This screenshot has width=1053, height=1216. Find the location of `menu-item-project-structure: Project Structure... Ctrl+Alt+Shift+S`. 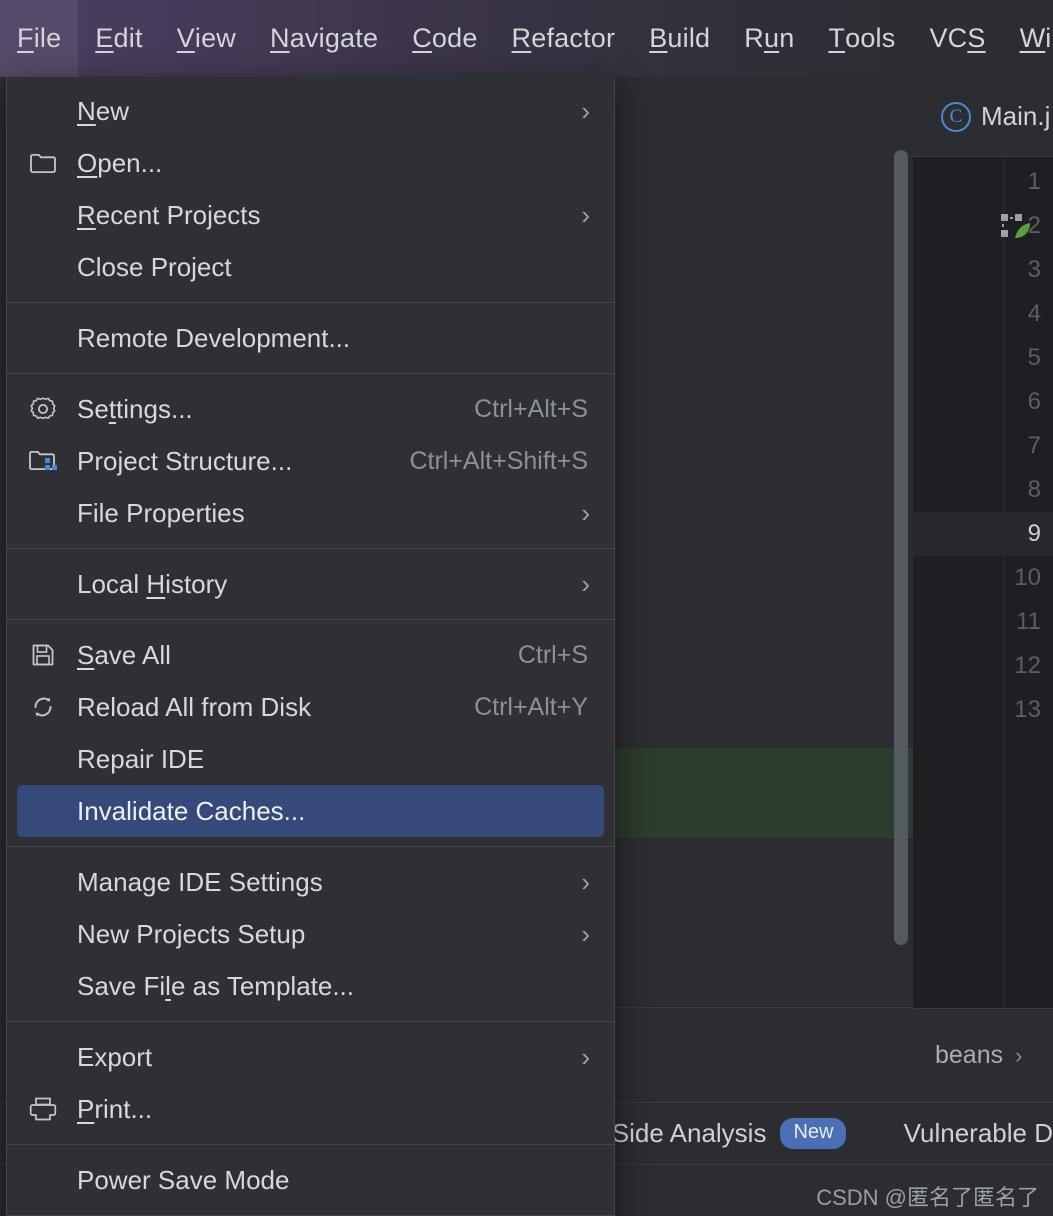

menu-item-project-structure: Project Structure... Ctrl+Alt+Shift+S is located at coordinates (310, 461).